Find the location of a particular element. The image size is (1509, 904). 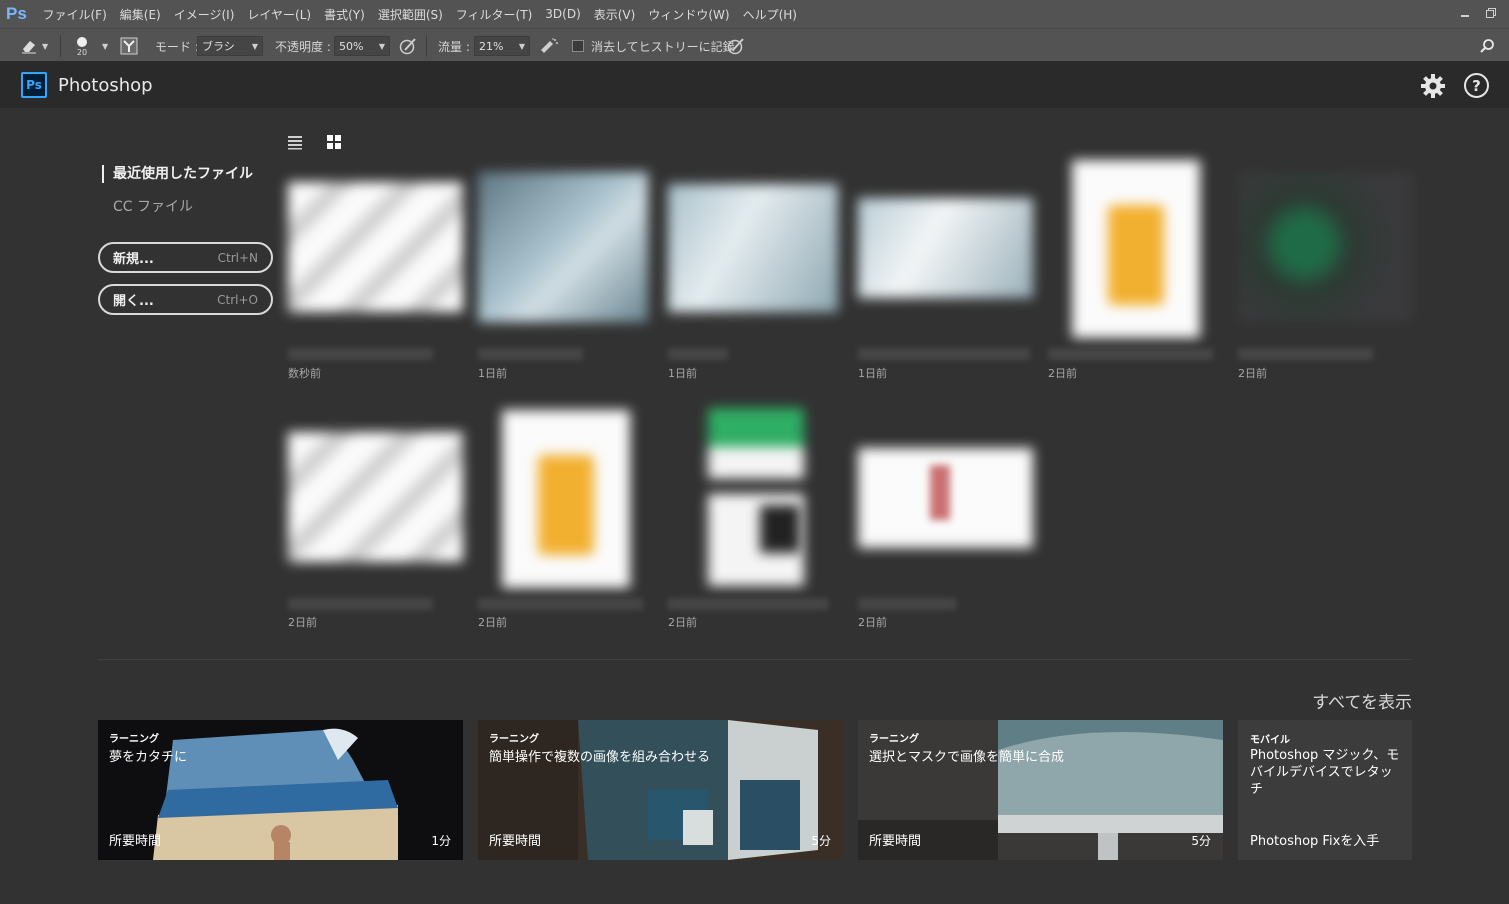

menu-layer: レイヤー(L) is located at coordinates (279, 14).